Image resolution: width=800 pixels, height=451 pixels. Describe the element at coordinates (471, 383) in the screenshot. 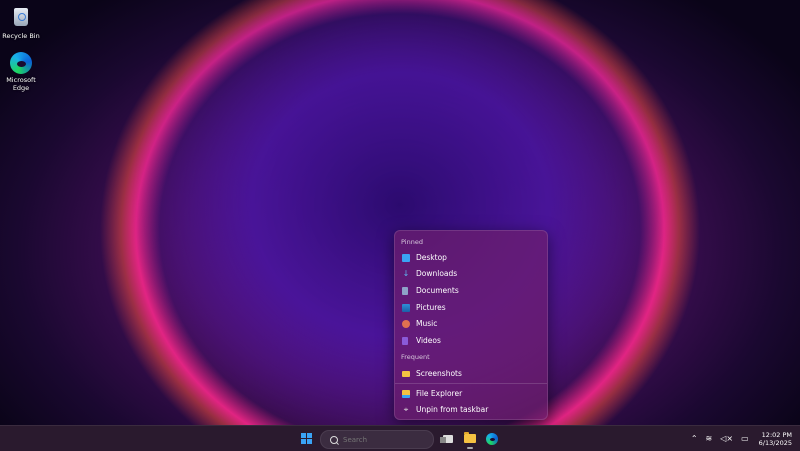

I see `jumplist-divider` at that location.